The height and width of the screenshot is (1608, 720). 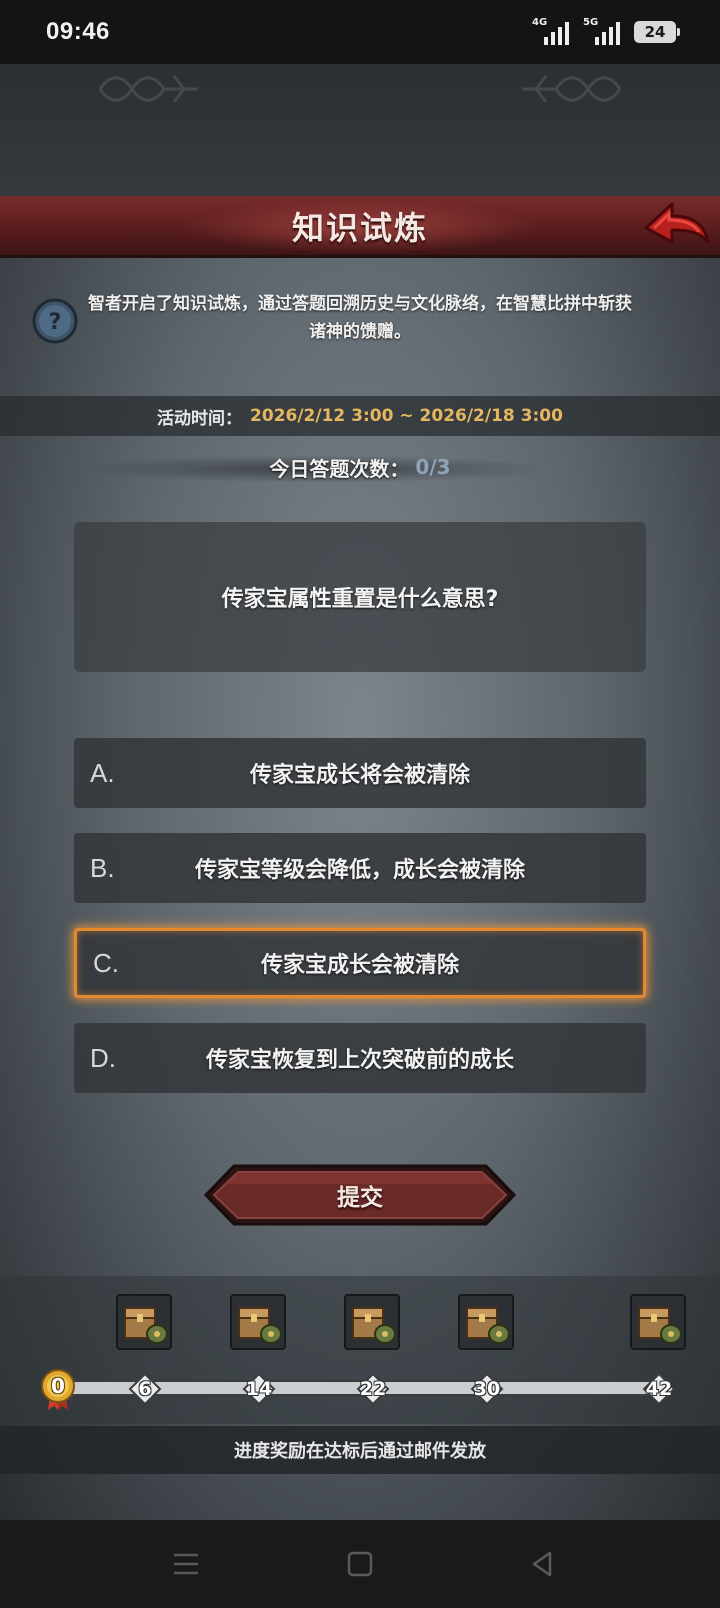 I want to click on notice-bar: 进度奖励在达标后通过邮件发放, so click(x=360, y=1450).